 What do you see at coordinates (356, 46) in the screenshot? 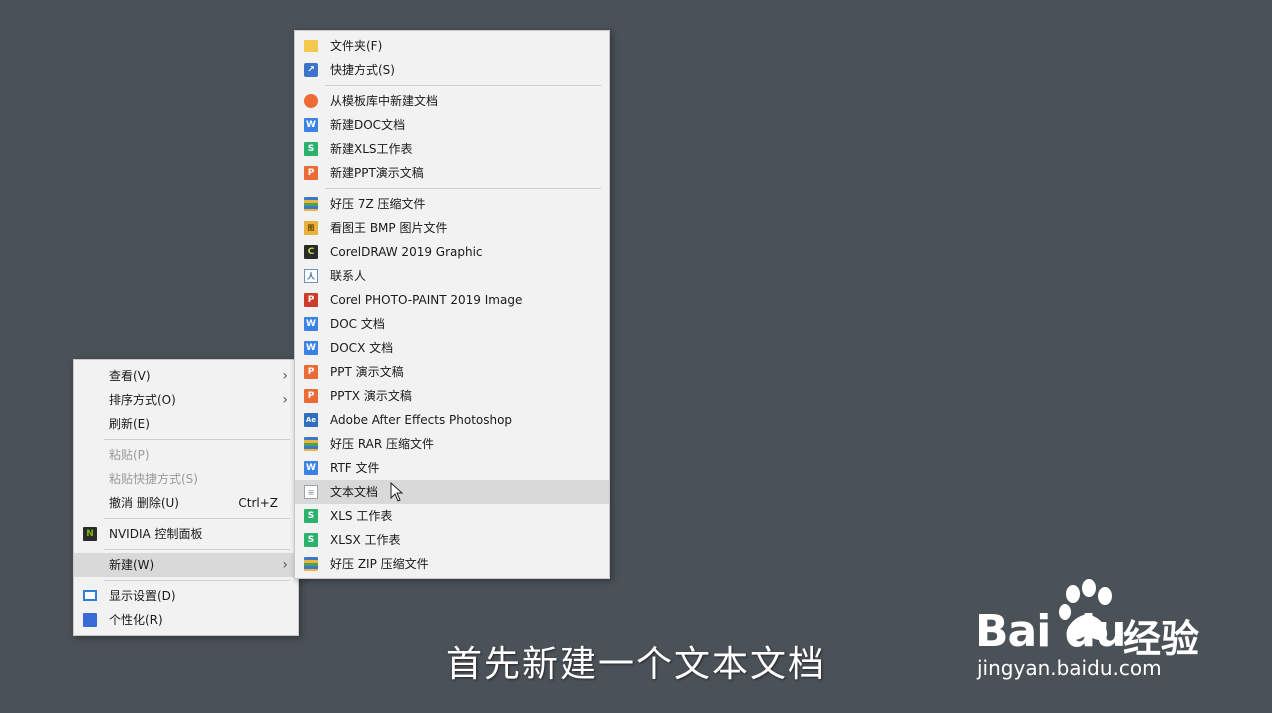
I see `menu-item-label: 文件夹(F)` at bounding box center [356, 46].